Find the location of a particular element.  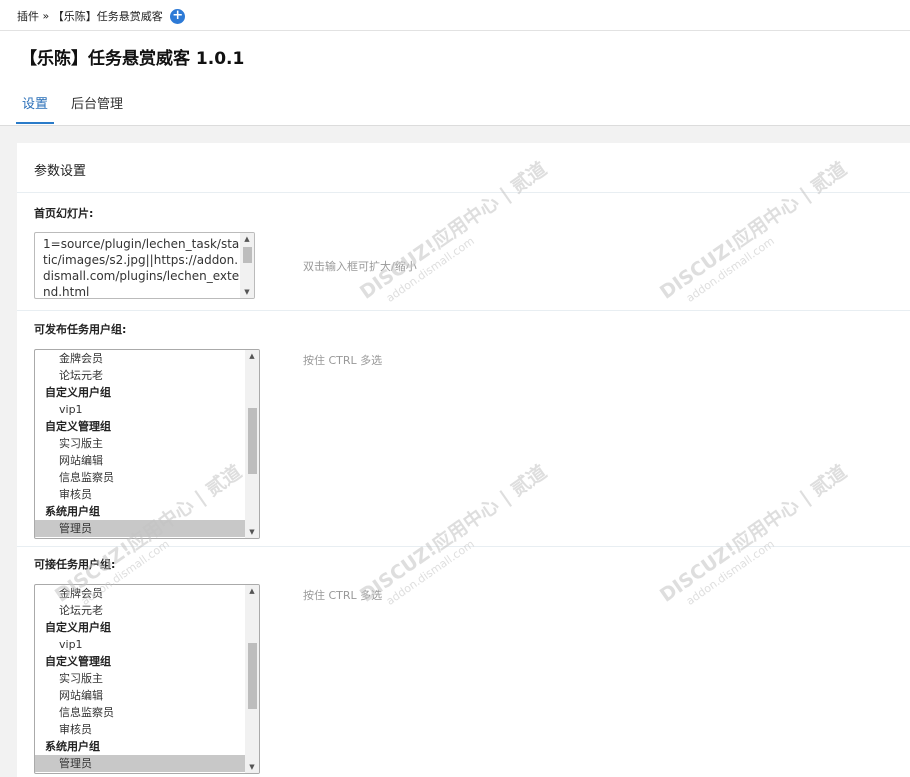

breadcrumb-plugins-link: 插件 is located at coordinates (28, 16).